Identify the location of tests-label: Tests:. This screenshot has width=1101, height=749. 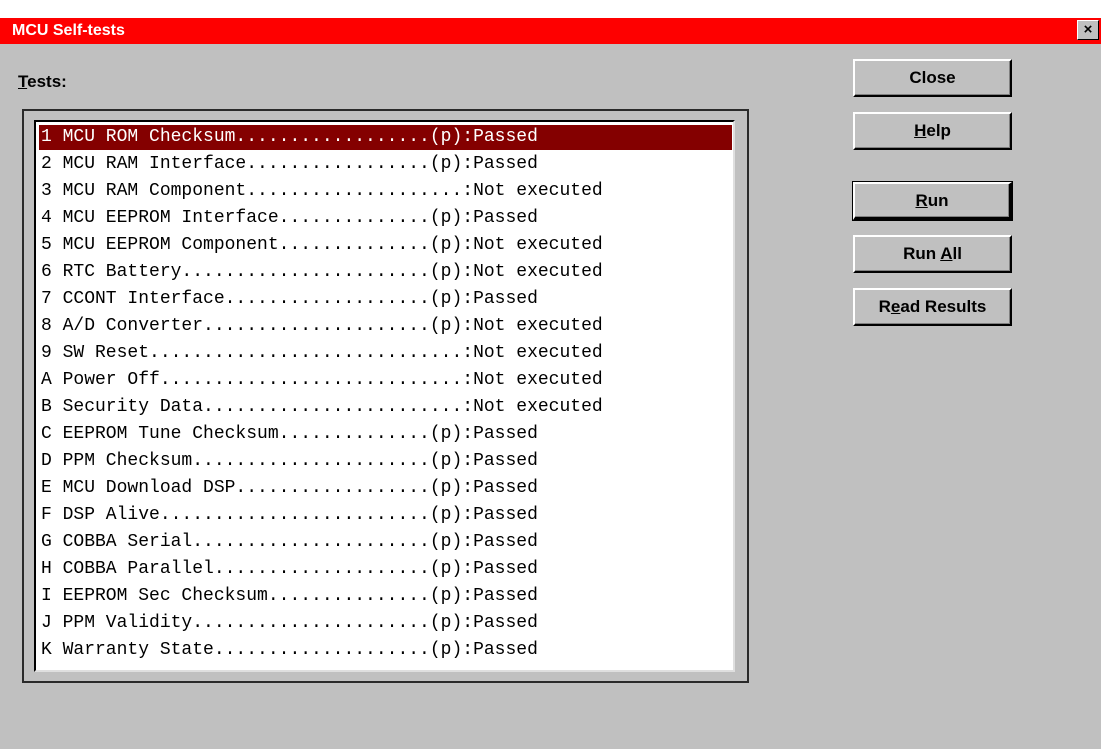
(42, 82).